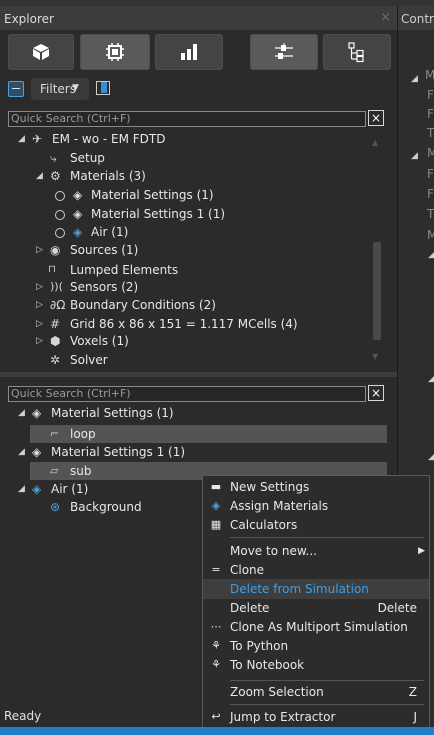  Describe the element at coordinates (216, 664) in the screenshot. I see `notebook-icon: ⚘` at that location.